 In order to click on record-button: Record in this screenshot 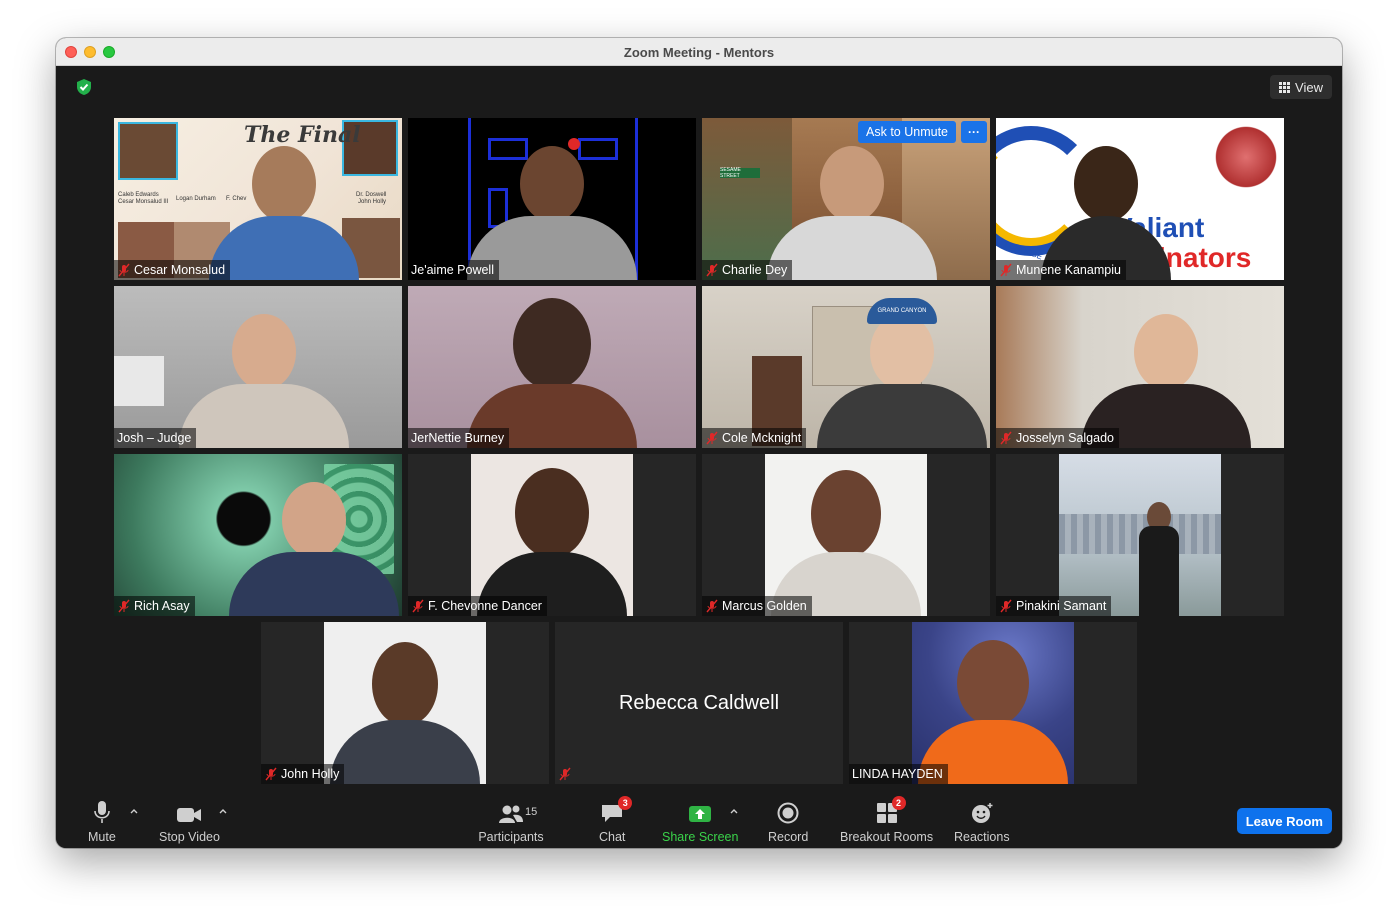, I will do `click(788, 822)`.